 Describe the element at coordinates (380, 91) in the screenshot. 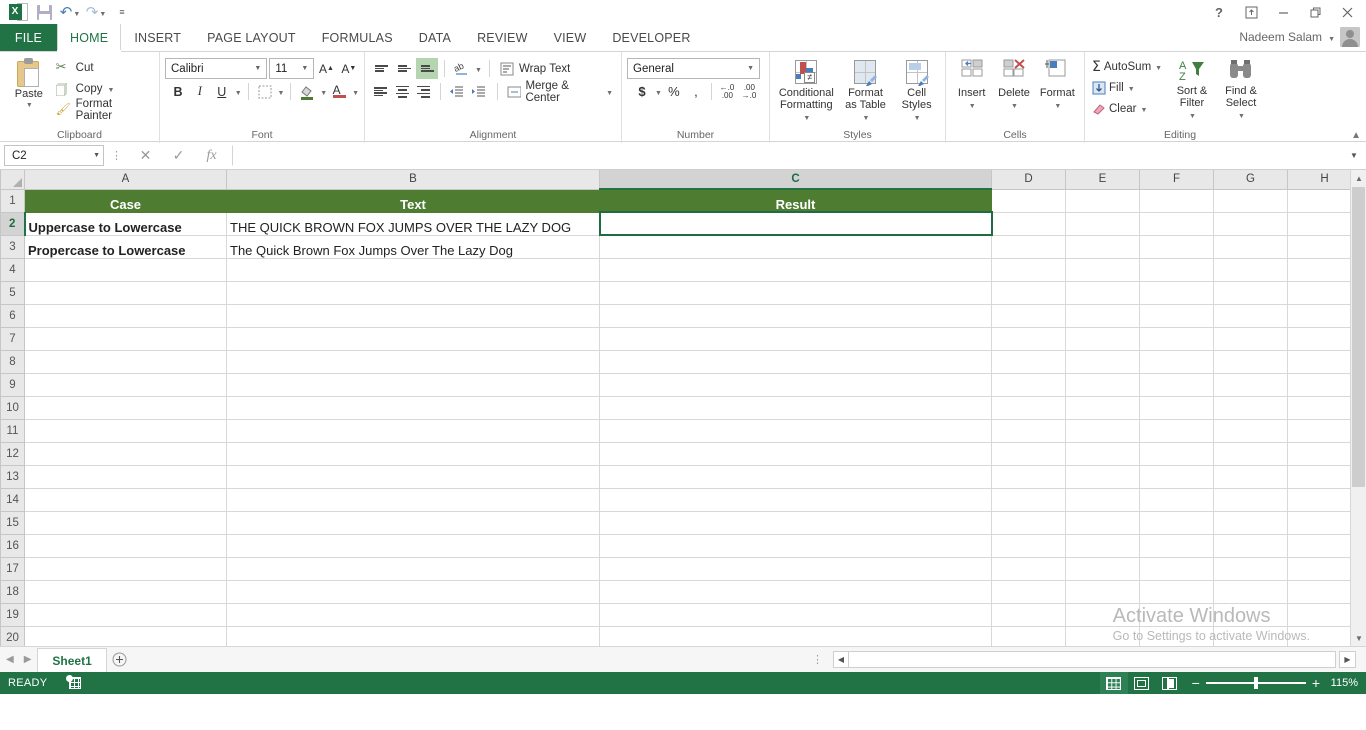

I see `align-left-icon` at that location.